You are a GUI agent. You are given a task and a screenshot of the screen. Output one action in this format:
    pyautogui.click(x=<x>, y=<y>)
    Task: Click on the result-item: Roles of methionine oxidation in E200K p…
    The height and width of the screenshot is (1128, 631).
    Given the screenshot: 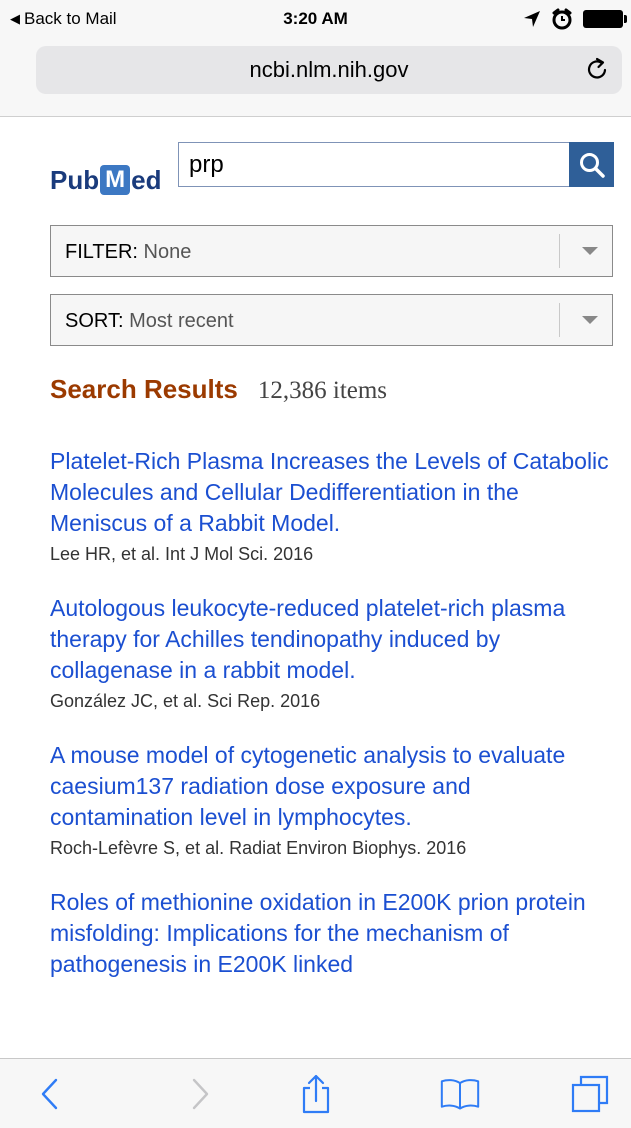 What is the action you would take?
    pyautogui.click(x=330, y=933)
    